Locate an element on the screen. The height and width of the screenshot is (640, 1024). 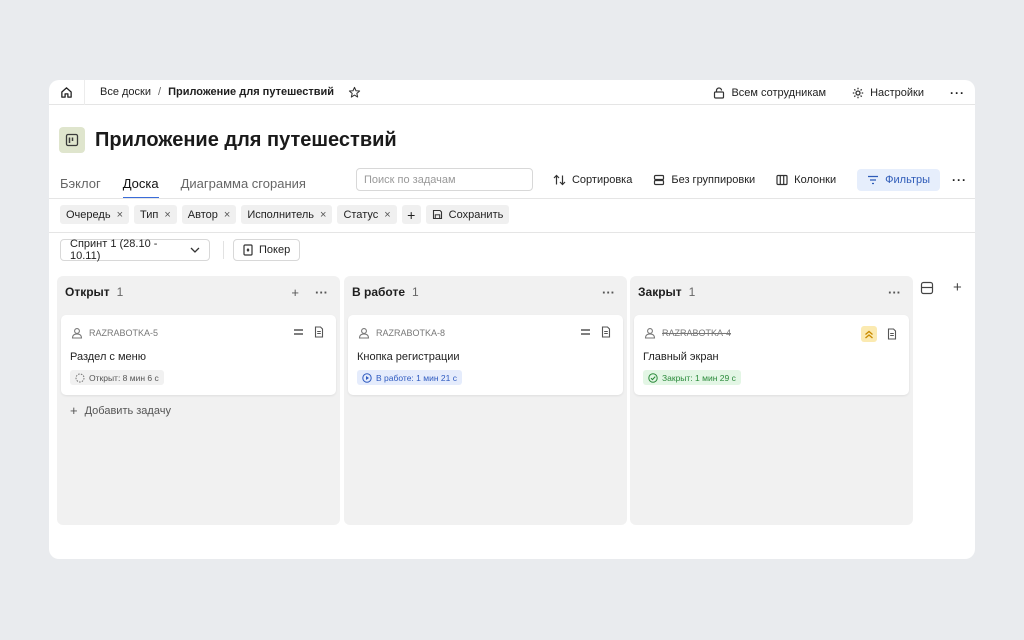
sprint-select: Спринт 1 (28.10 - 10.11) is located at coordinates (135, 250).